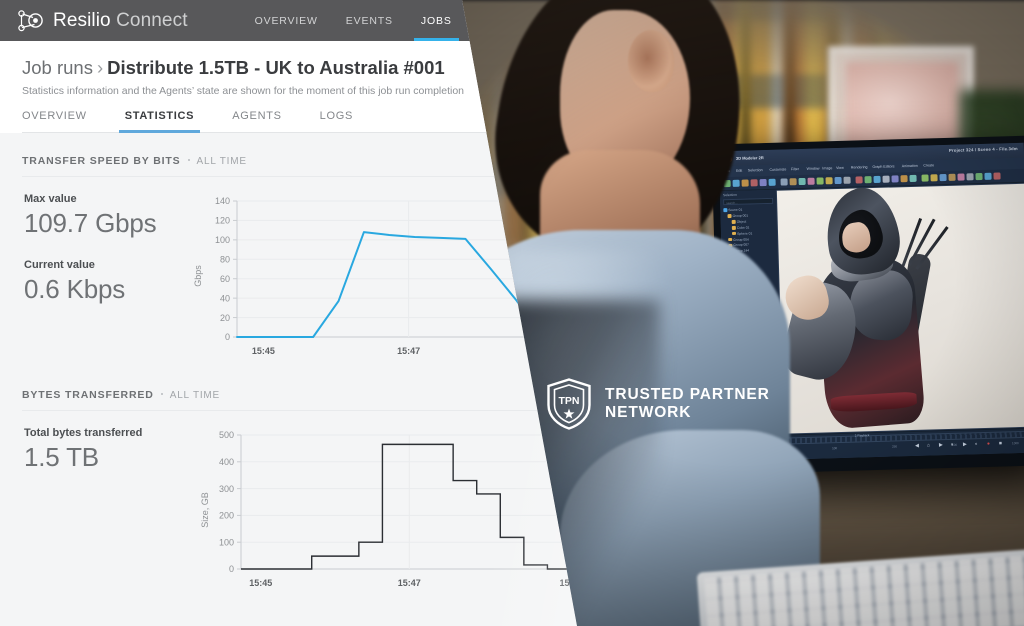 The width and height of the screenshot is (1024, 626). What do you see at coordinates (929, 165) in the screenshot?
I see `monitor-menu-item: Create` at bounding box center [929, 165].